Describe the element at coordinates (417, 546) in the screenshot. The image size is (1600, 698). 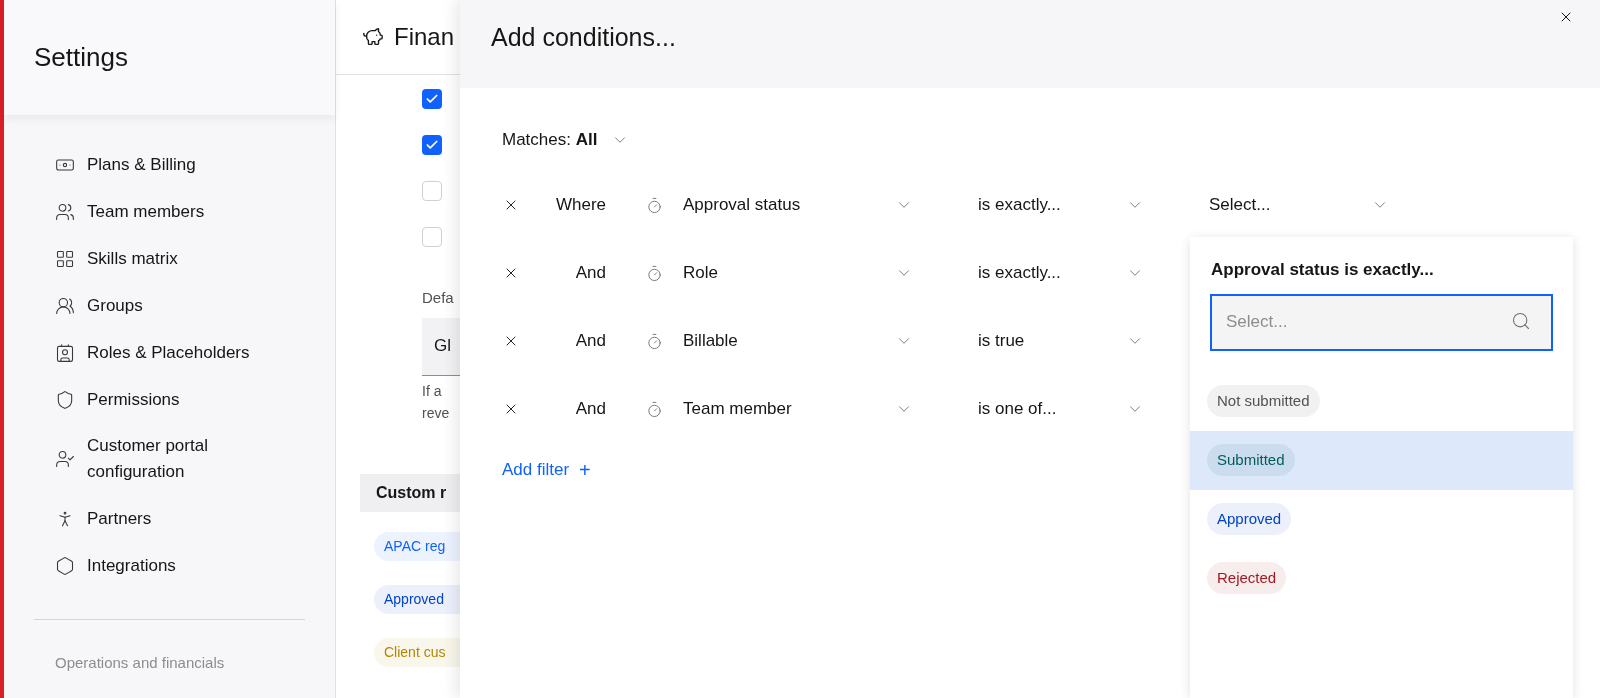
I see `tag: APAC reg` at that location.